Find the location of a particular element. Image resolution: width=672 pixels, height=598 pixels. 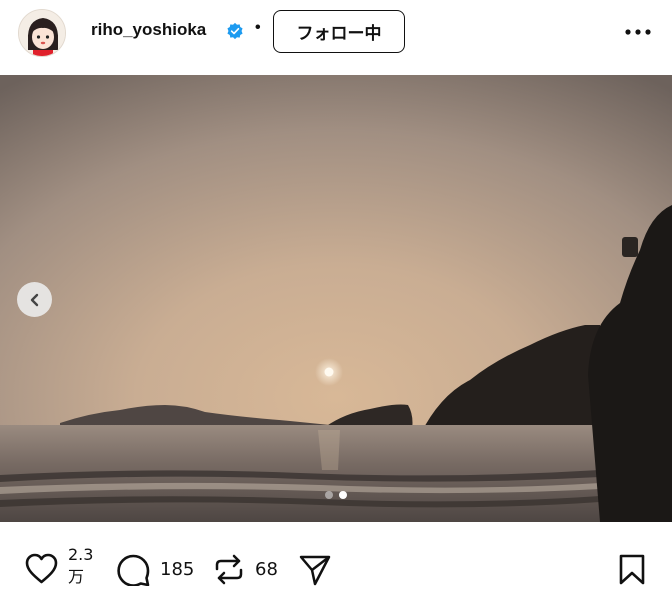

share-icon is located at coordinates (315, 570).